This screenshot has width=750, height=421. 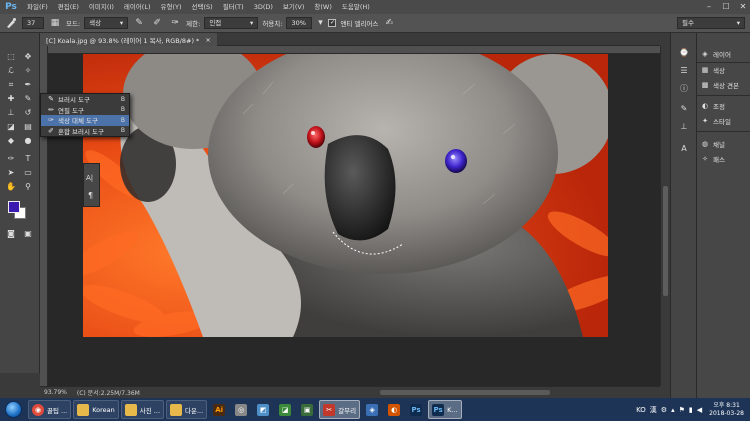 What do you see at coordinates (11, 159) in the screenshot?
I see `pen-tool-icon: ✑` at bounding box center [11, 159].